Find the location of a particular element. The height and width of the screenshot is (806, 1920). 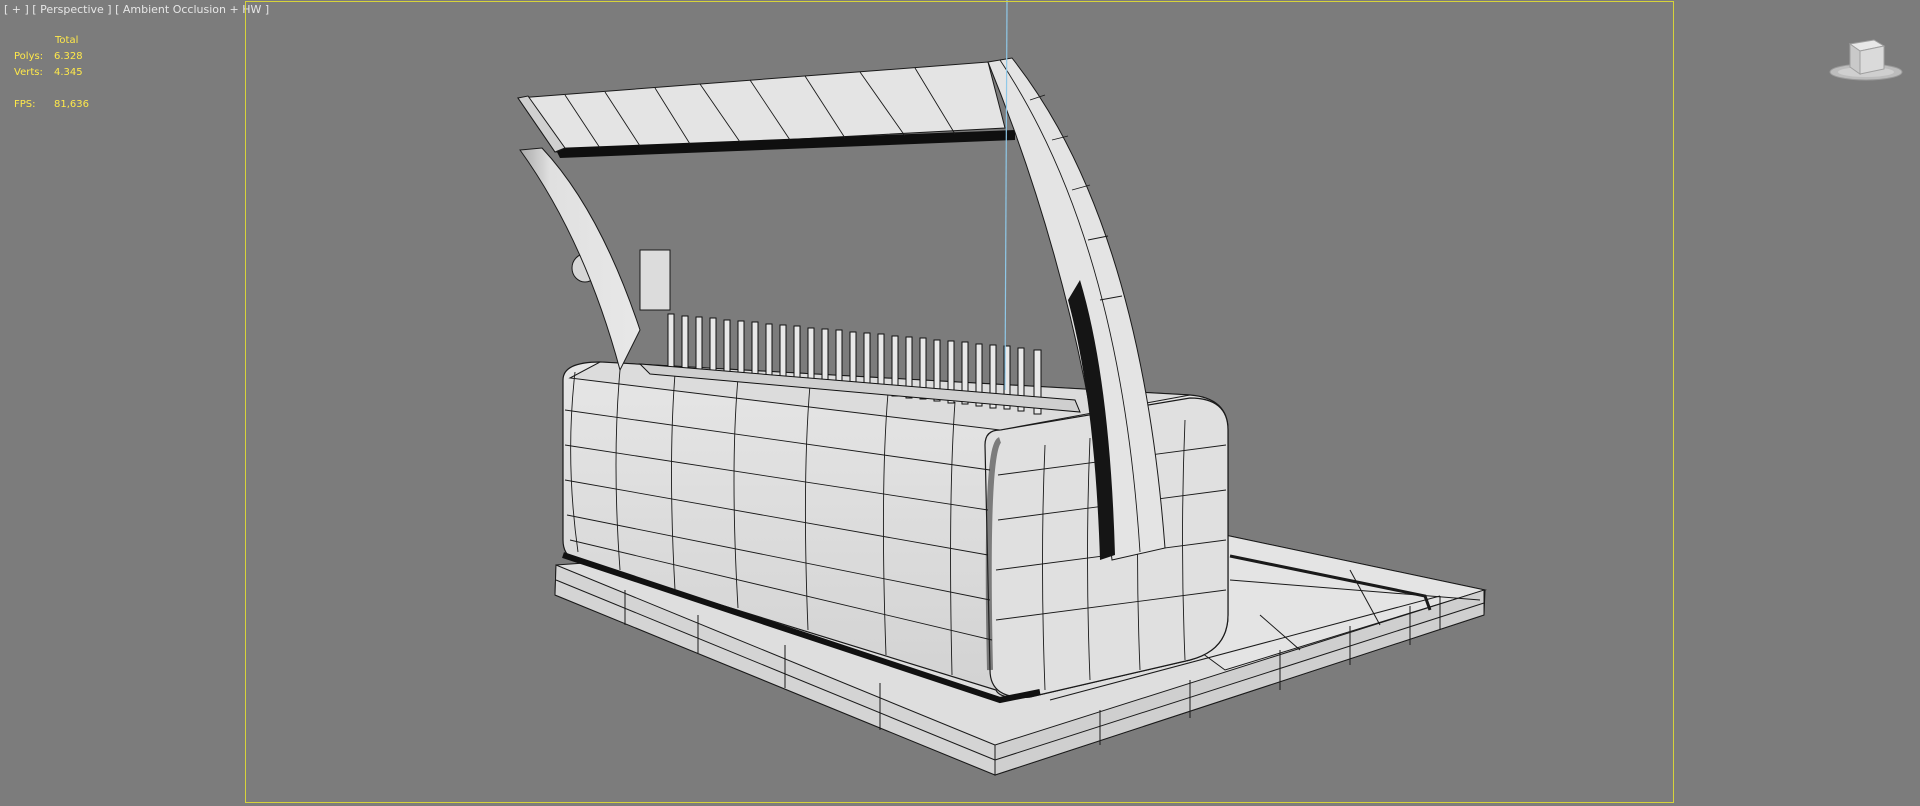

lever-handle is located at coordinates (766, 109).